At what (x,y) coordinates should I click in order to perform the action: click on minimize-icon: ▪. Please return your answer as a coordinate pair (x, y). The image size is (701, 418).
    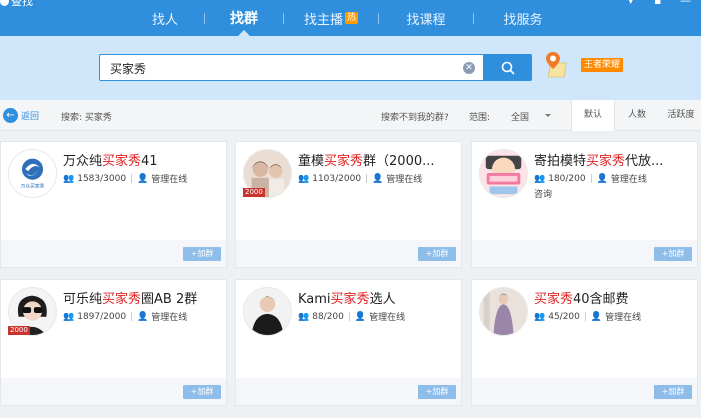
    Looking at the image, I should click on (657, 3).